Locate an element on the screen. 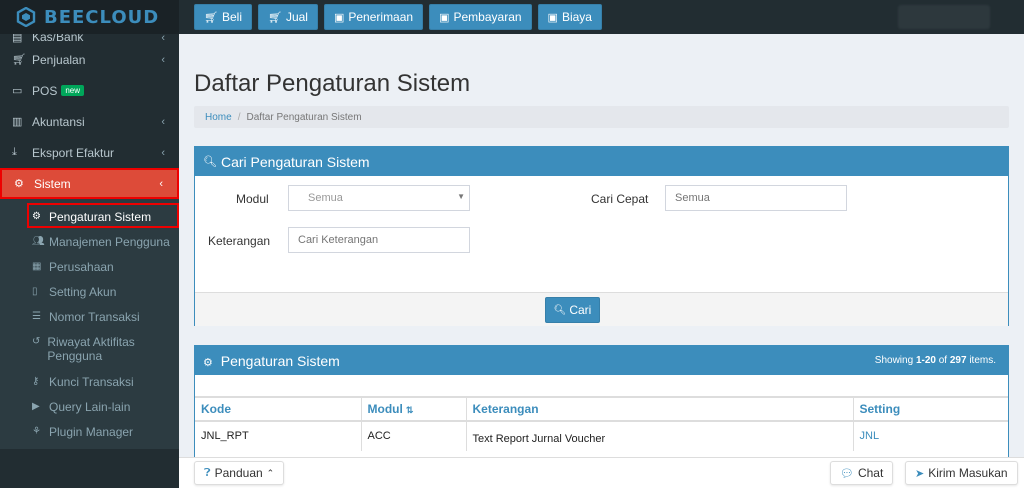  money-icon: ▣ is located at coordinates (444, 17).